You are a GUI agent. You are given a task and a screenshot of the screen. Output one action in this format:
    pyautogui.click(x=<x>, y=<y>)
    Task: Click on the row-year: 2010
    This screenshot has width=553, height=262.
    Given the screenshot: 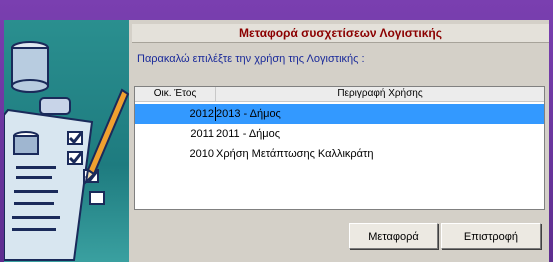 What is the action you would take?
    pyautogui.click(x=201, y=154)
    